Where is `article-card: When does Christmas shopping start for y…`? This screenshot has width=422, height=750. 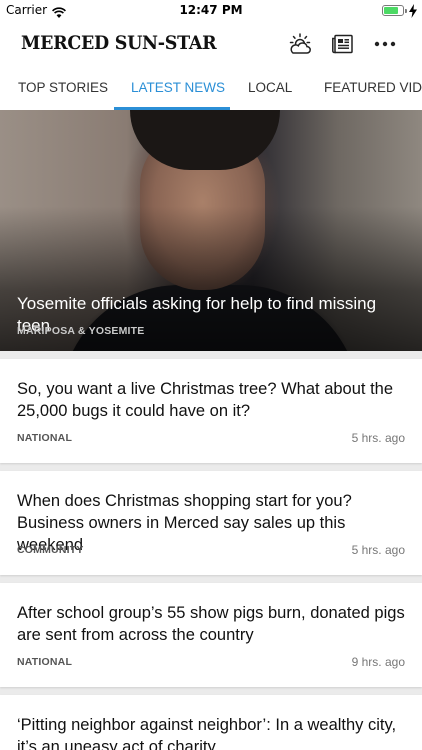 article-card: When does Christmas shopping start for y… is located at coordinates (211, 523).